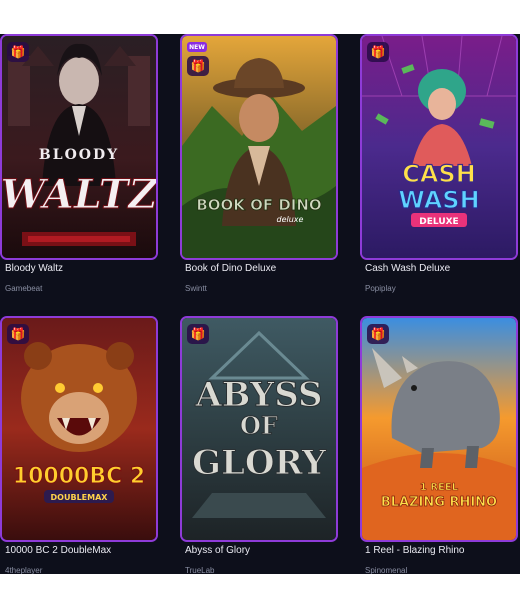 This screenshot has width=520, height=608. I want to click on new-badge: NEW, so click(197, 47).